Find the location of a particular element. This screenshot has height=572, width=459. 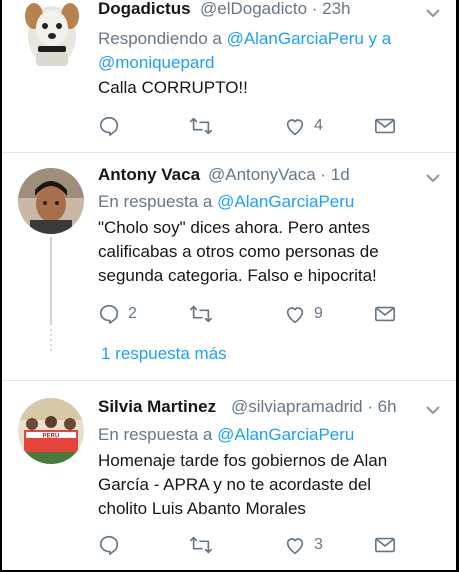

reply-count: 2 is located at coordinates (132, 313).